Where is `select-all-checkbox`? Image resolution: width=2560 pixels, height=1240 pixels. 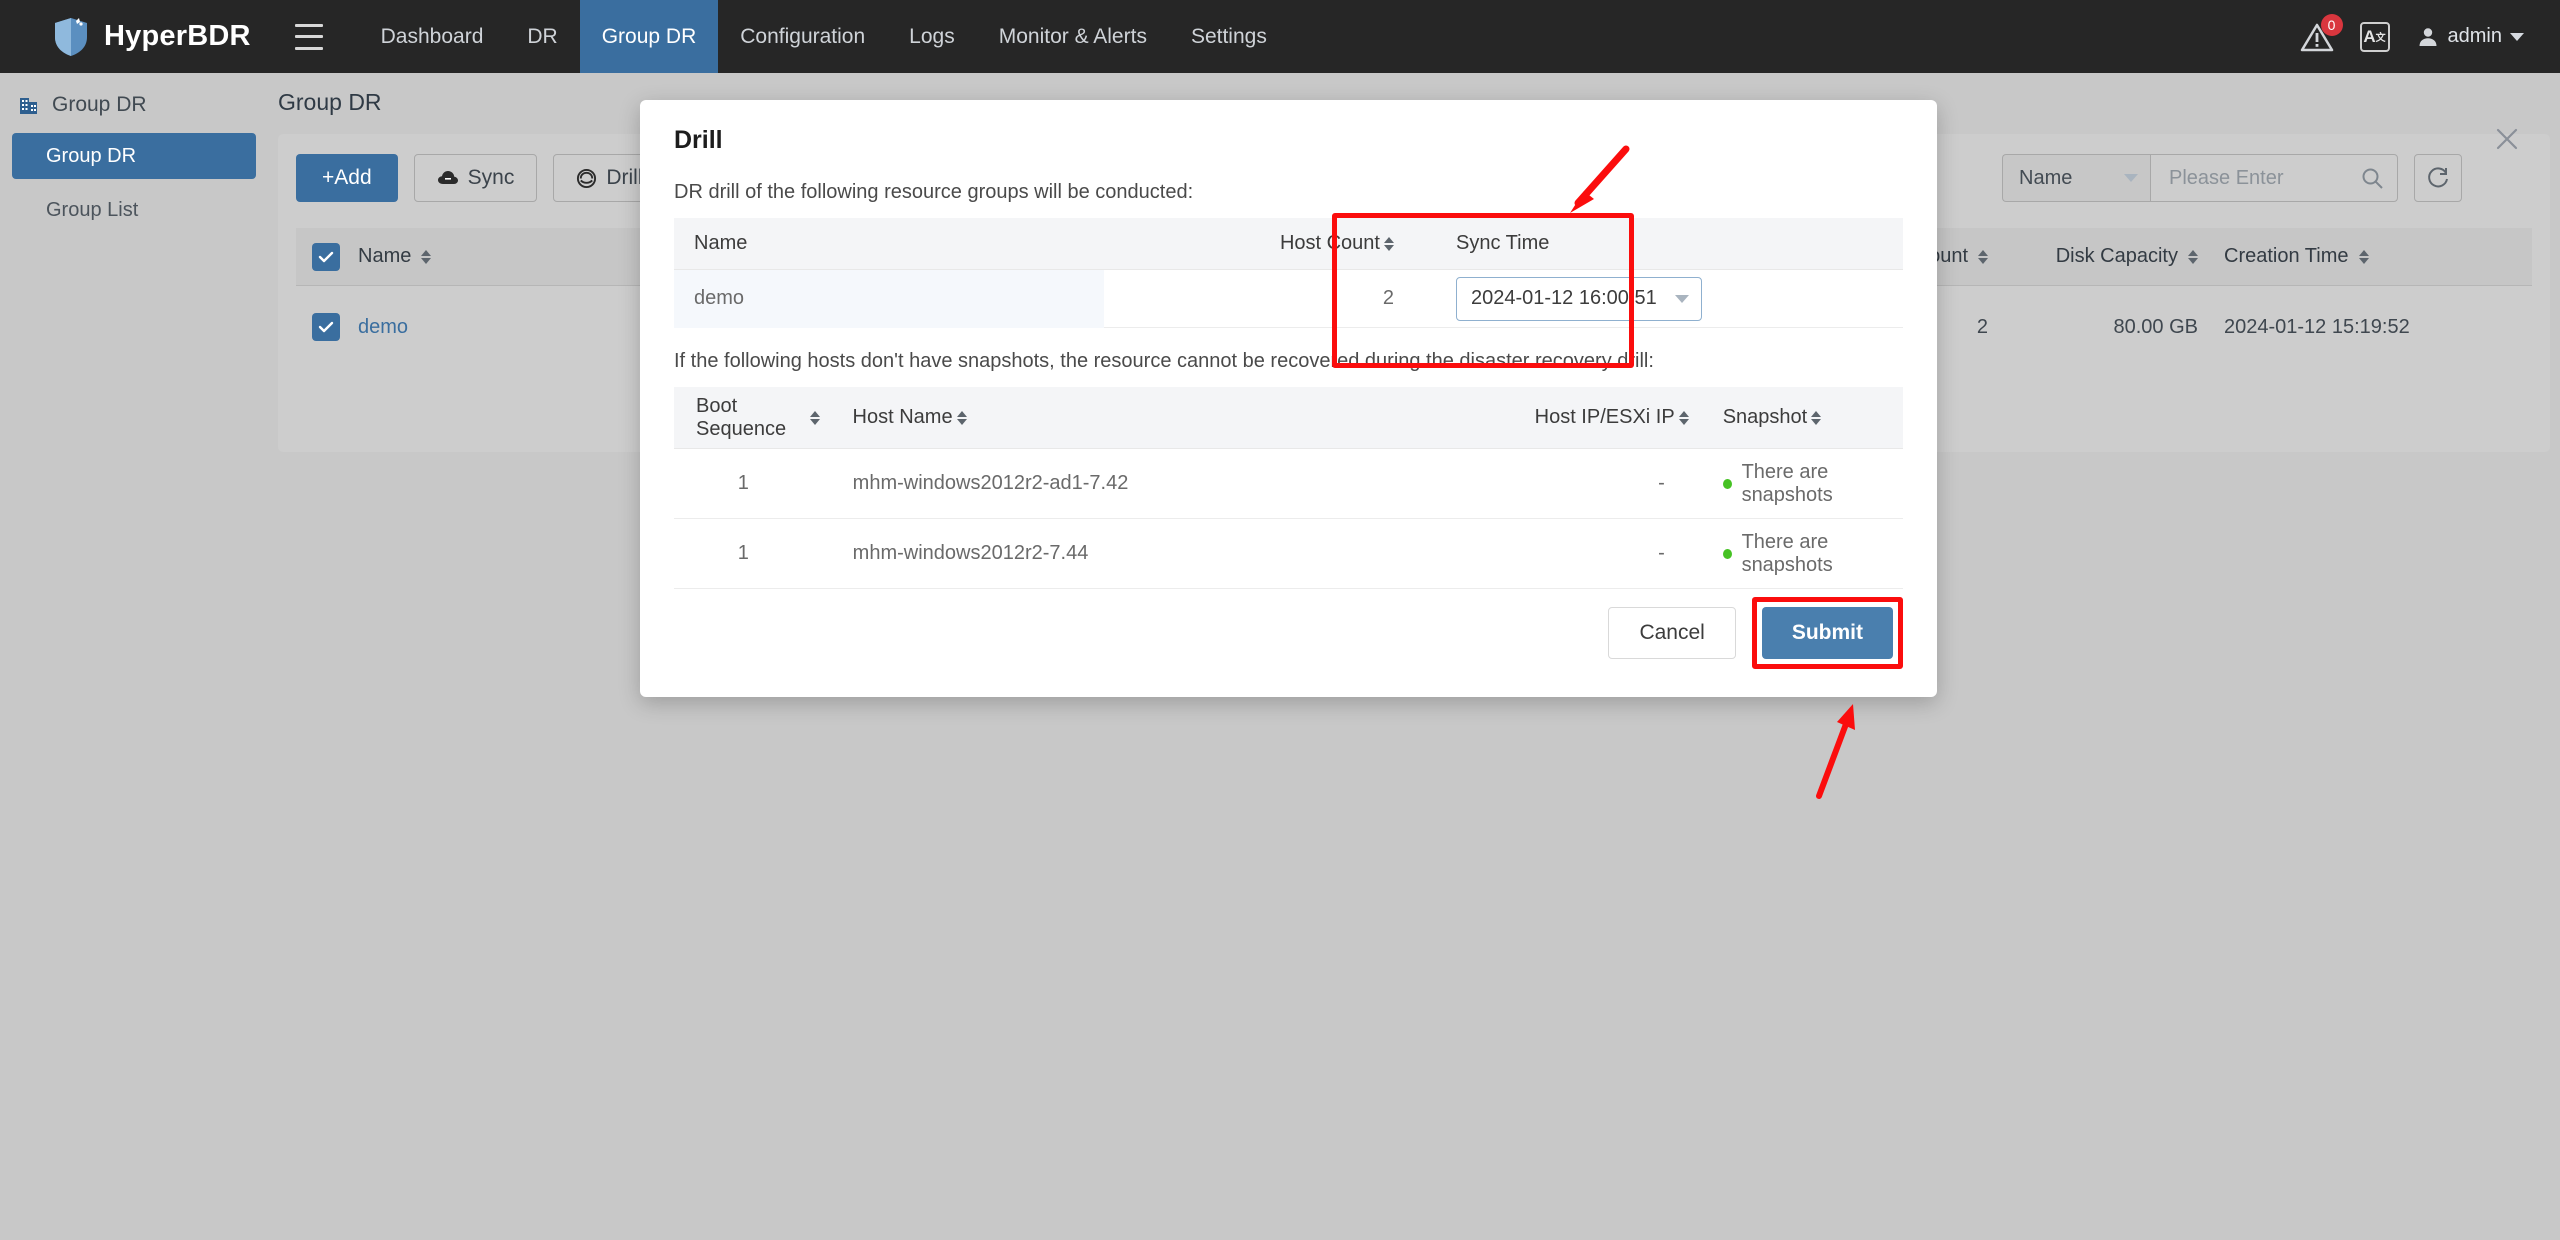
select-all-checkbox is located at coordinates (326, 256).